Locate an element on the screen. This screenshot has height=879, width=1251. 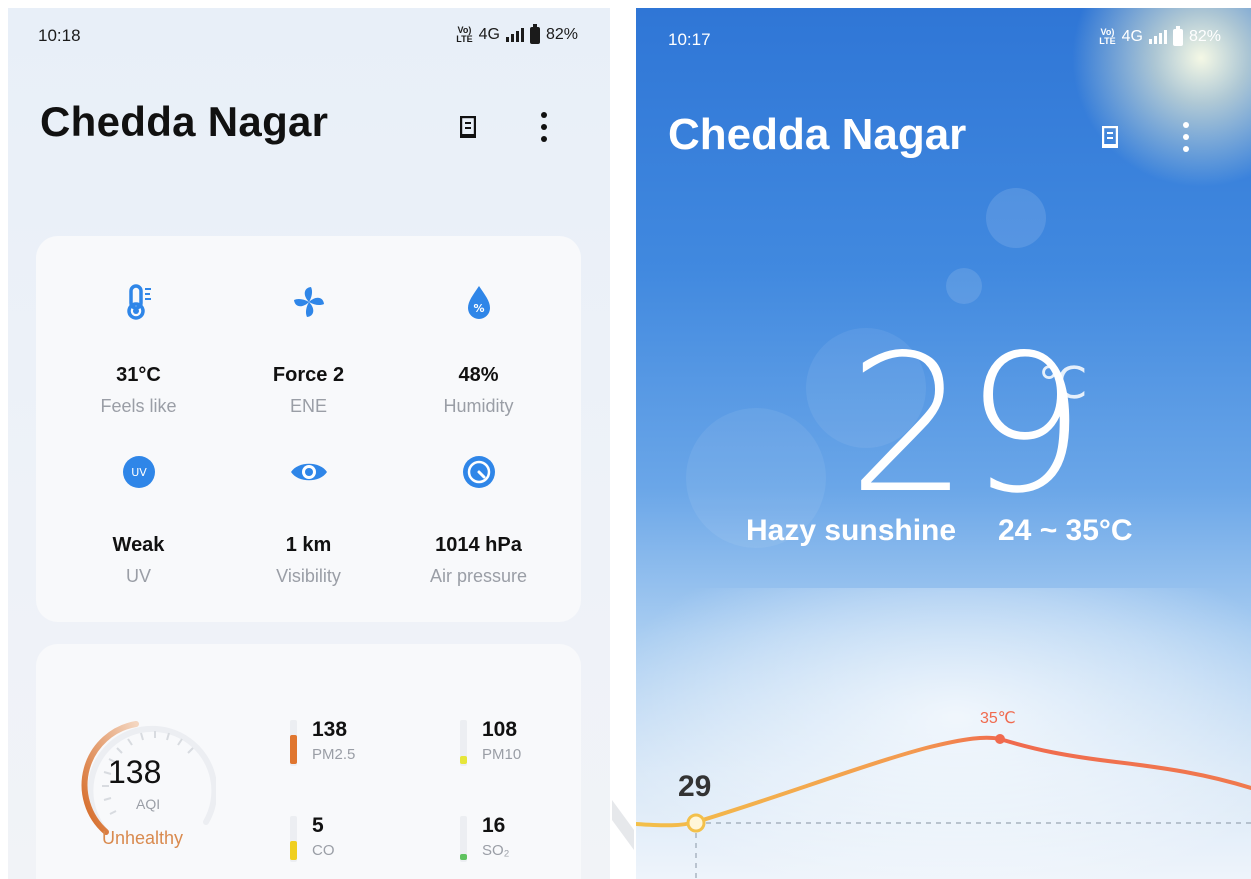
wind-force-value: Force 2 is located at coordinates (308, 375).